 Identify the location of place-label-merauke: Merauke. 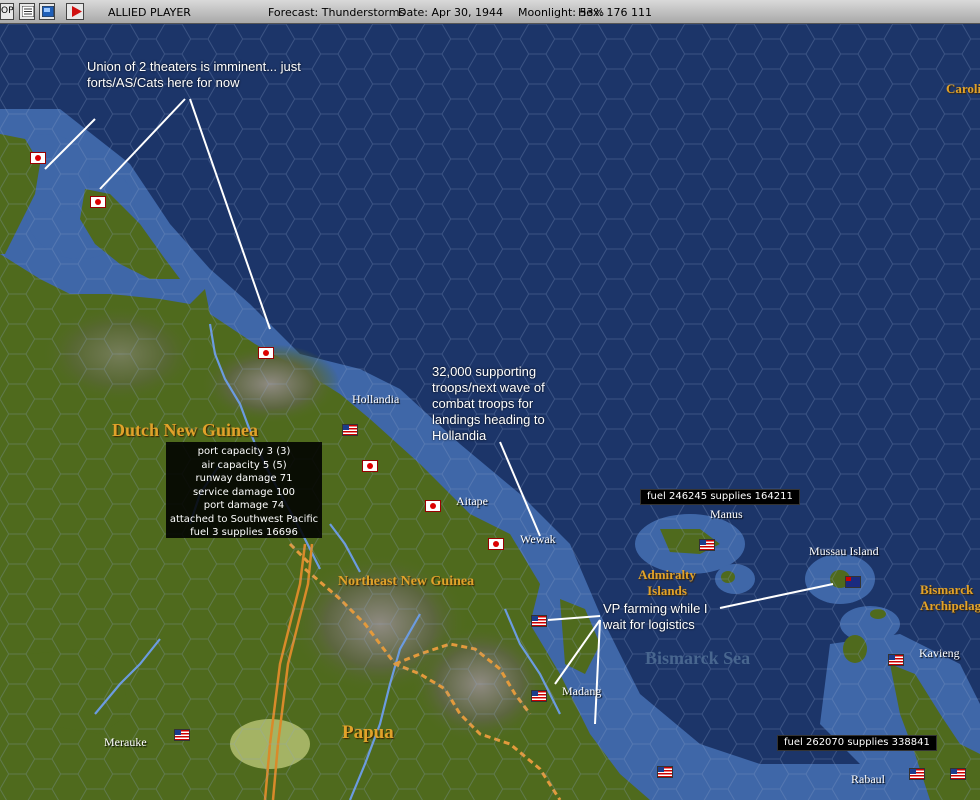
(125, 742).